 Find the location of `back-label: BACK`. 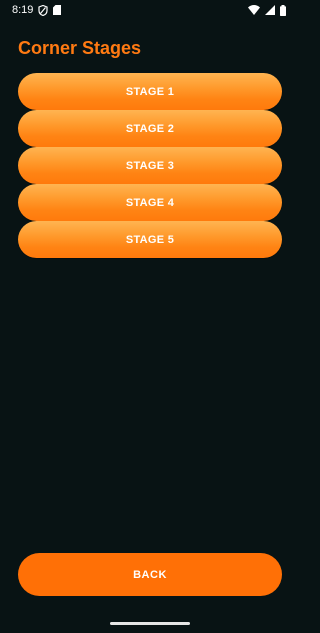

back-label: BACK is located at coordinates (150, 574).